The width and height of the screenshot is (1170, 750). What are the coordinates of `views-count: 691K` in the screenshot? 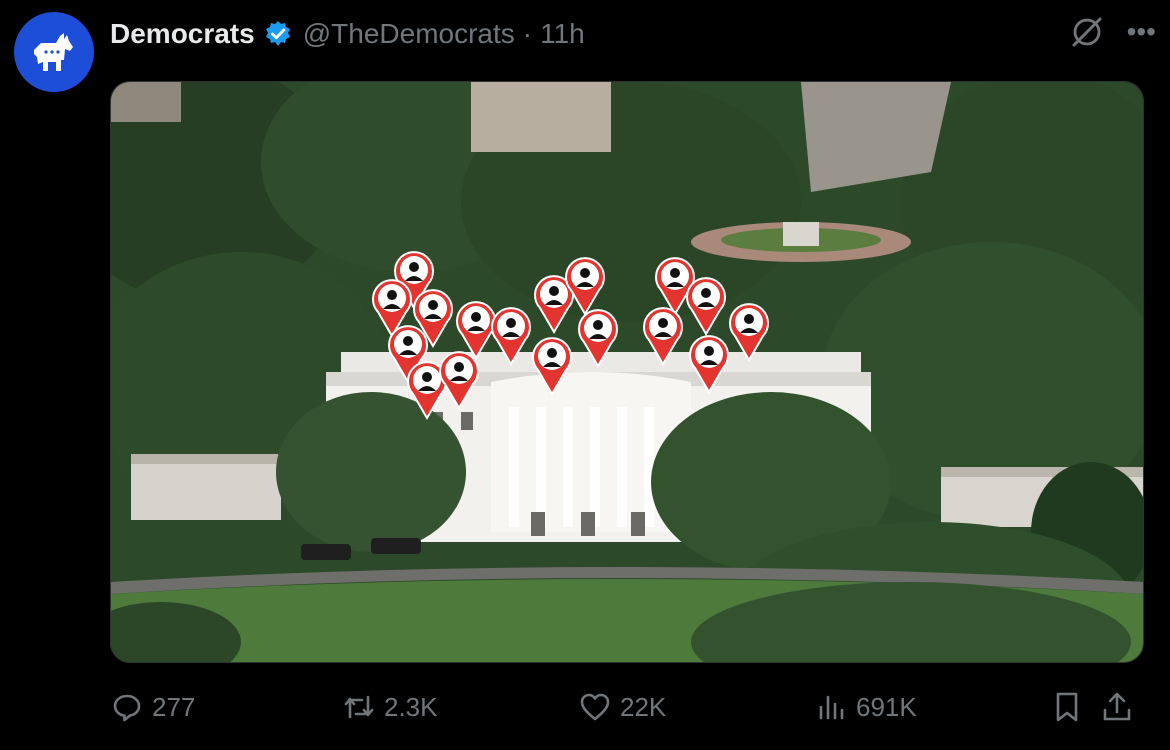 It's located at (886, 706).